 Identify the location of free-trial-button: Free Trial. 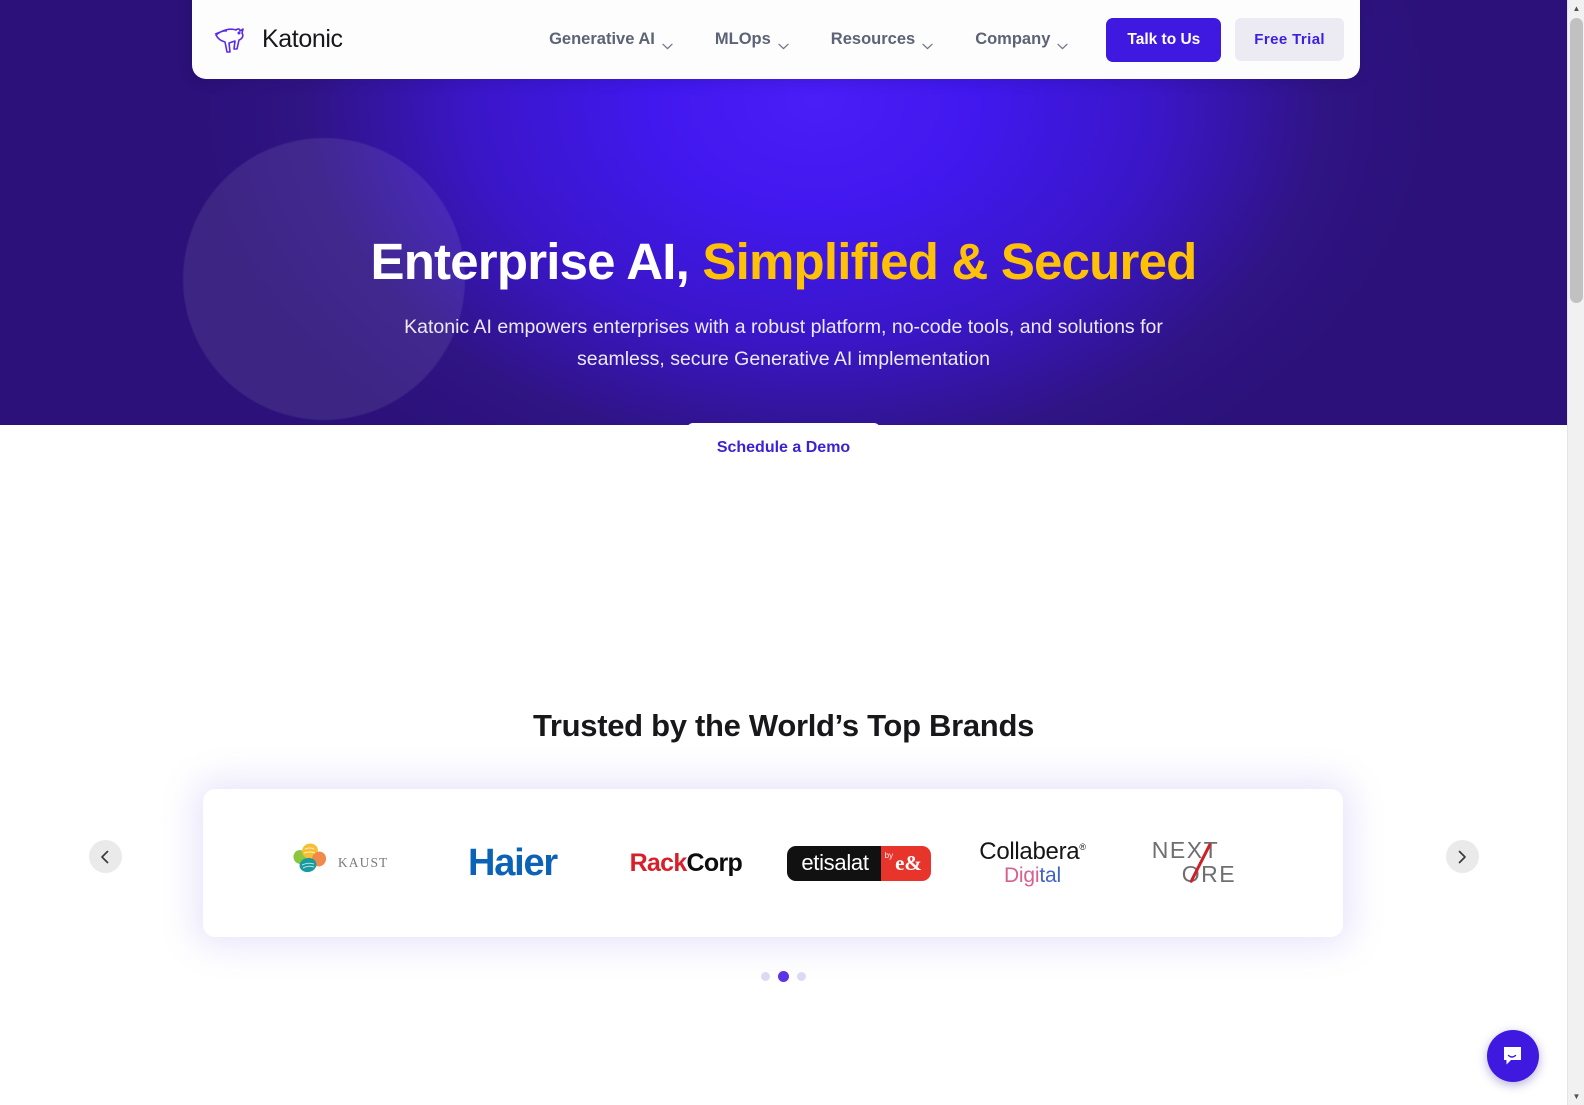
(1289, 39).